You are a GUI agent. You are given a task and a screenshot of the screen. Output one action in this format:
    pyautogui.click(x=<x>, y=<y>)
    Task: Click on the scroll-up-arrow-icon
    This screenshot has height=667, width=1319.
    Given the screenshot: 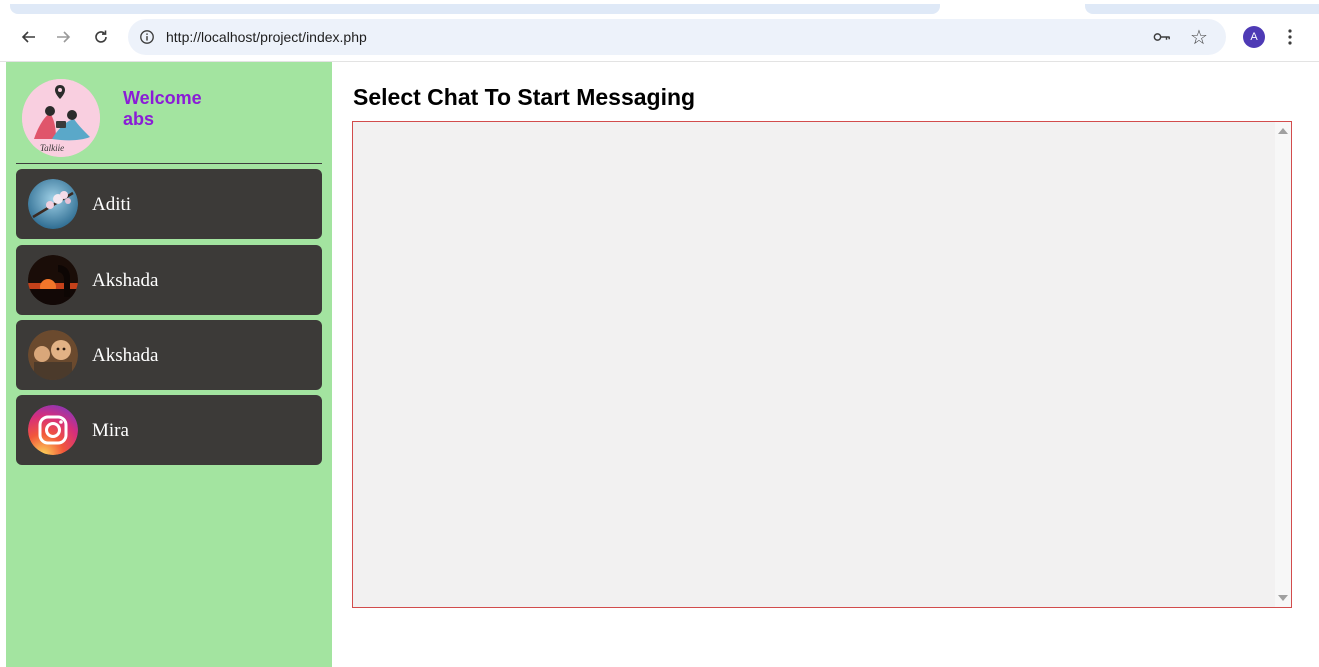 What is the action you would take?
    pyautogui.click(x=1283, y=131)
    